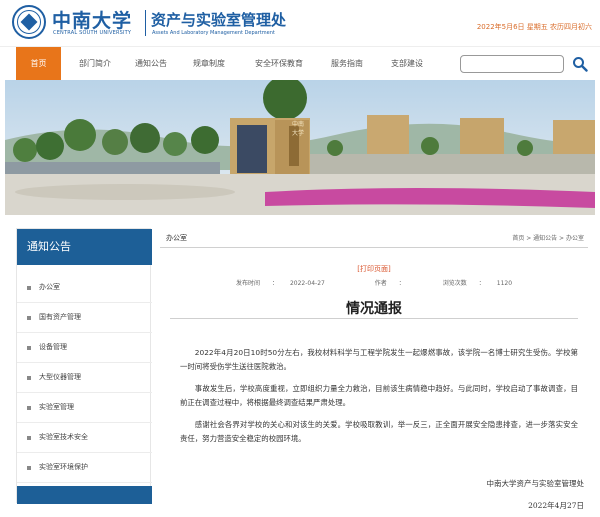  What do you see at coordinates (63, 437) in the screenshot?
I see `sidebar-item-label: 实验室技术安全` at bounding box center [63, 437].